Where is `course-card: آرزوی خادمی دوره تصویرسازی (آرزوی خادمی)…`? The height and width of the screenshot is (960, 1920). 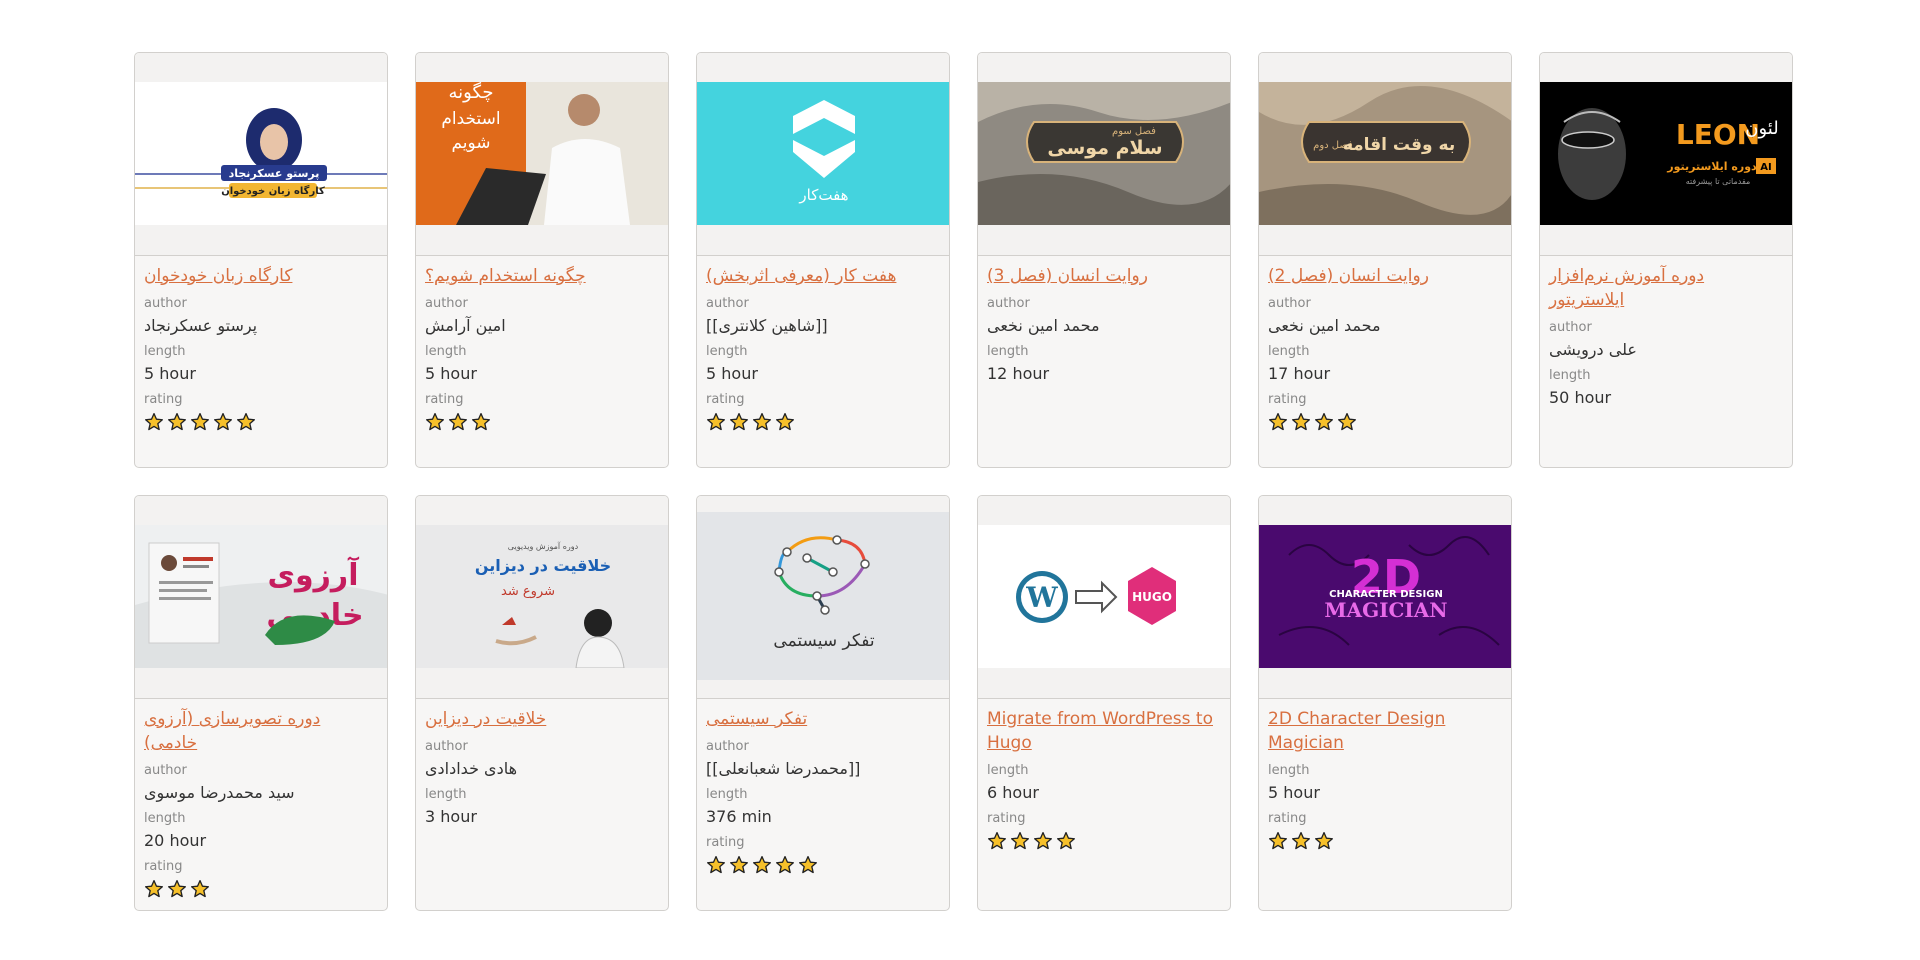
course-card: آرزوی خادمی دوره تصویرسازی (آرزوی خادمی)… is located at coordinates (261, 703).